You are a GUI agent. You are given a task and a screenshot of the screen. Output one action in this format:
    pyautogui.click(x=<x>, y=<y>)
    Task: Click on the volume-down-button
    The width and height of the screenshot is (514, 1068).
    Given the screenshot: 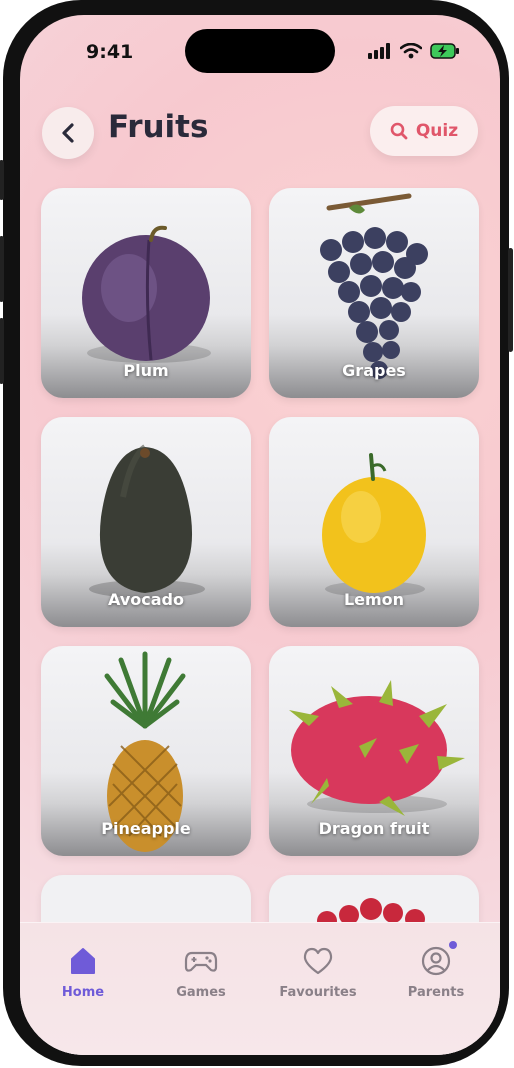 What is the action you would take?
    pyautogui.click(x=2, y=351)
    